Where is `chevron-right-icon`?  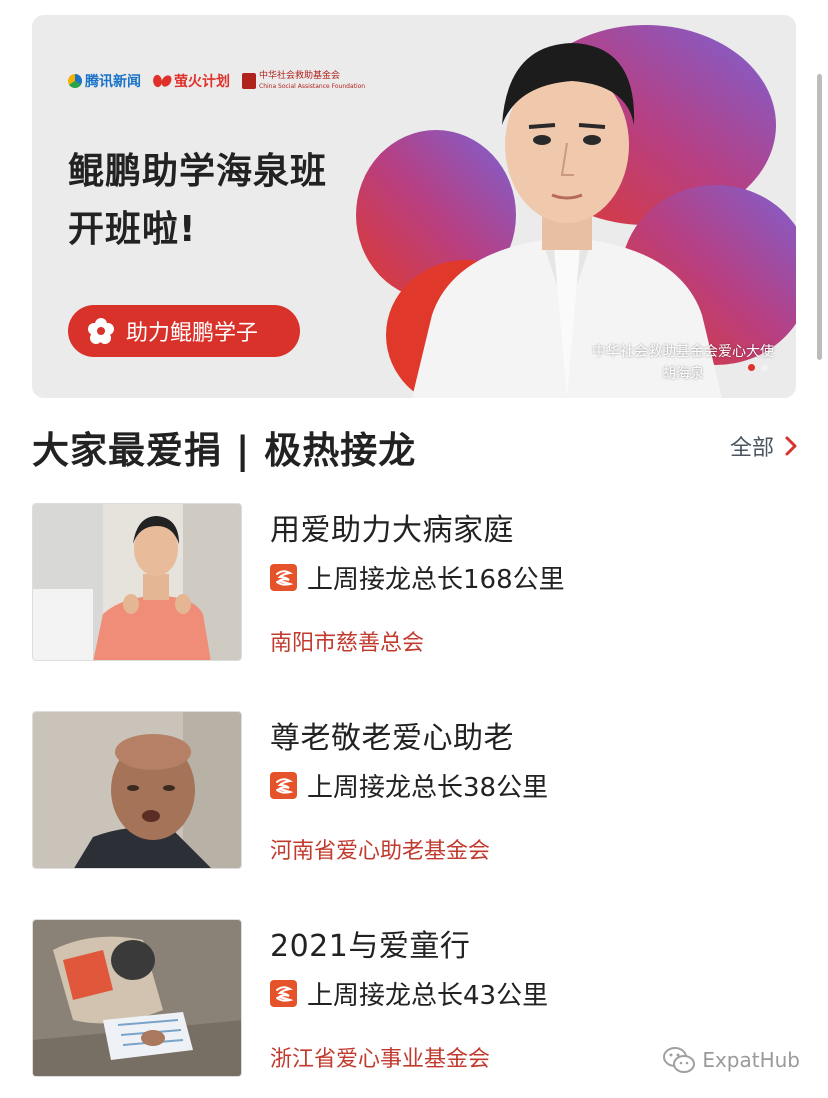 chevron-right-icon is located at coordinates (791, 446).